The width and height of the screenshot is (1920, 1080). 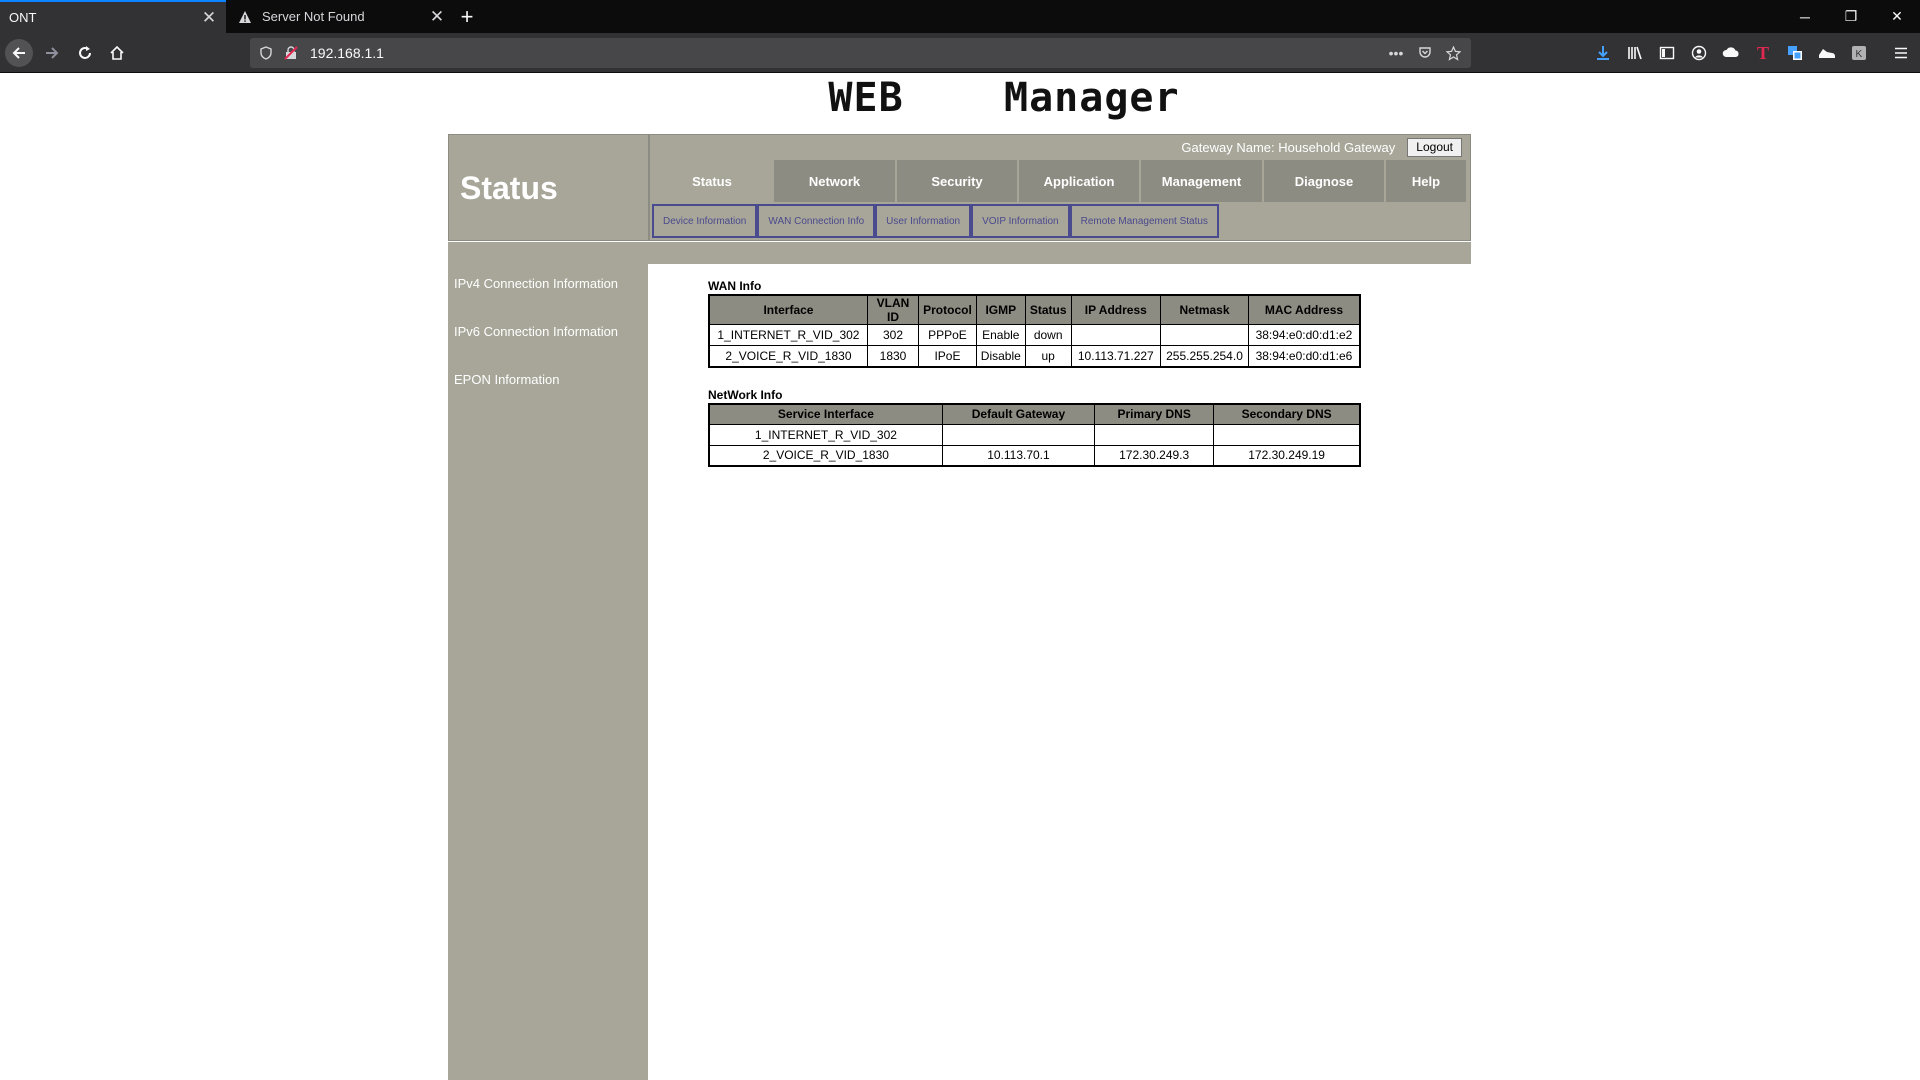 I want to click on sidebar-item-epon: EPON Information, so click(x=507, y=379).